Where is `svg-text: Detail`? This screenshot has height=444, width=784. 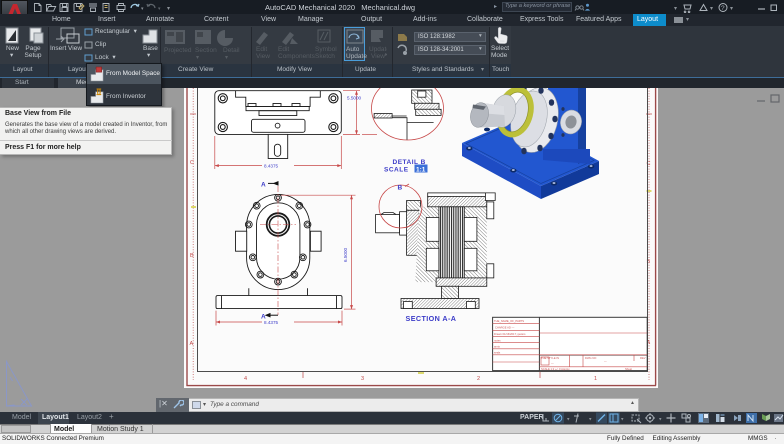 svg-text: Detail is located at coordinates (231, 50).